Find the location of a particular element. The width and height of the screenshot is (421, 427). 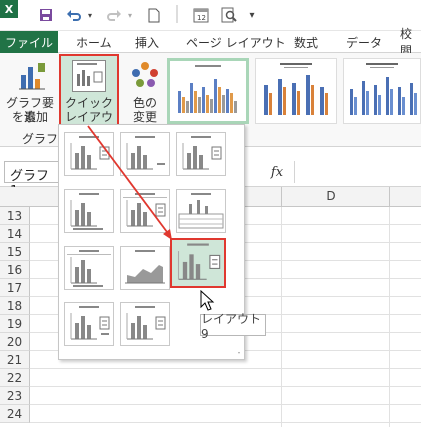

layout-tooltip: レイアウト 9 is located at coordinates (233, 326).